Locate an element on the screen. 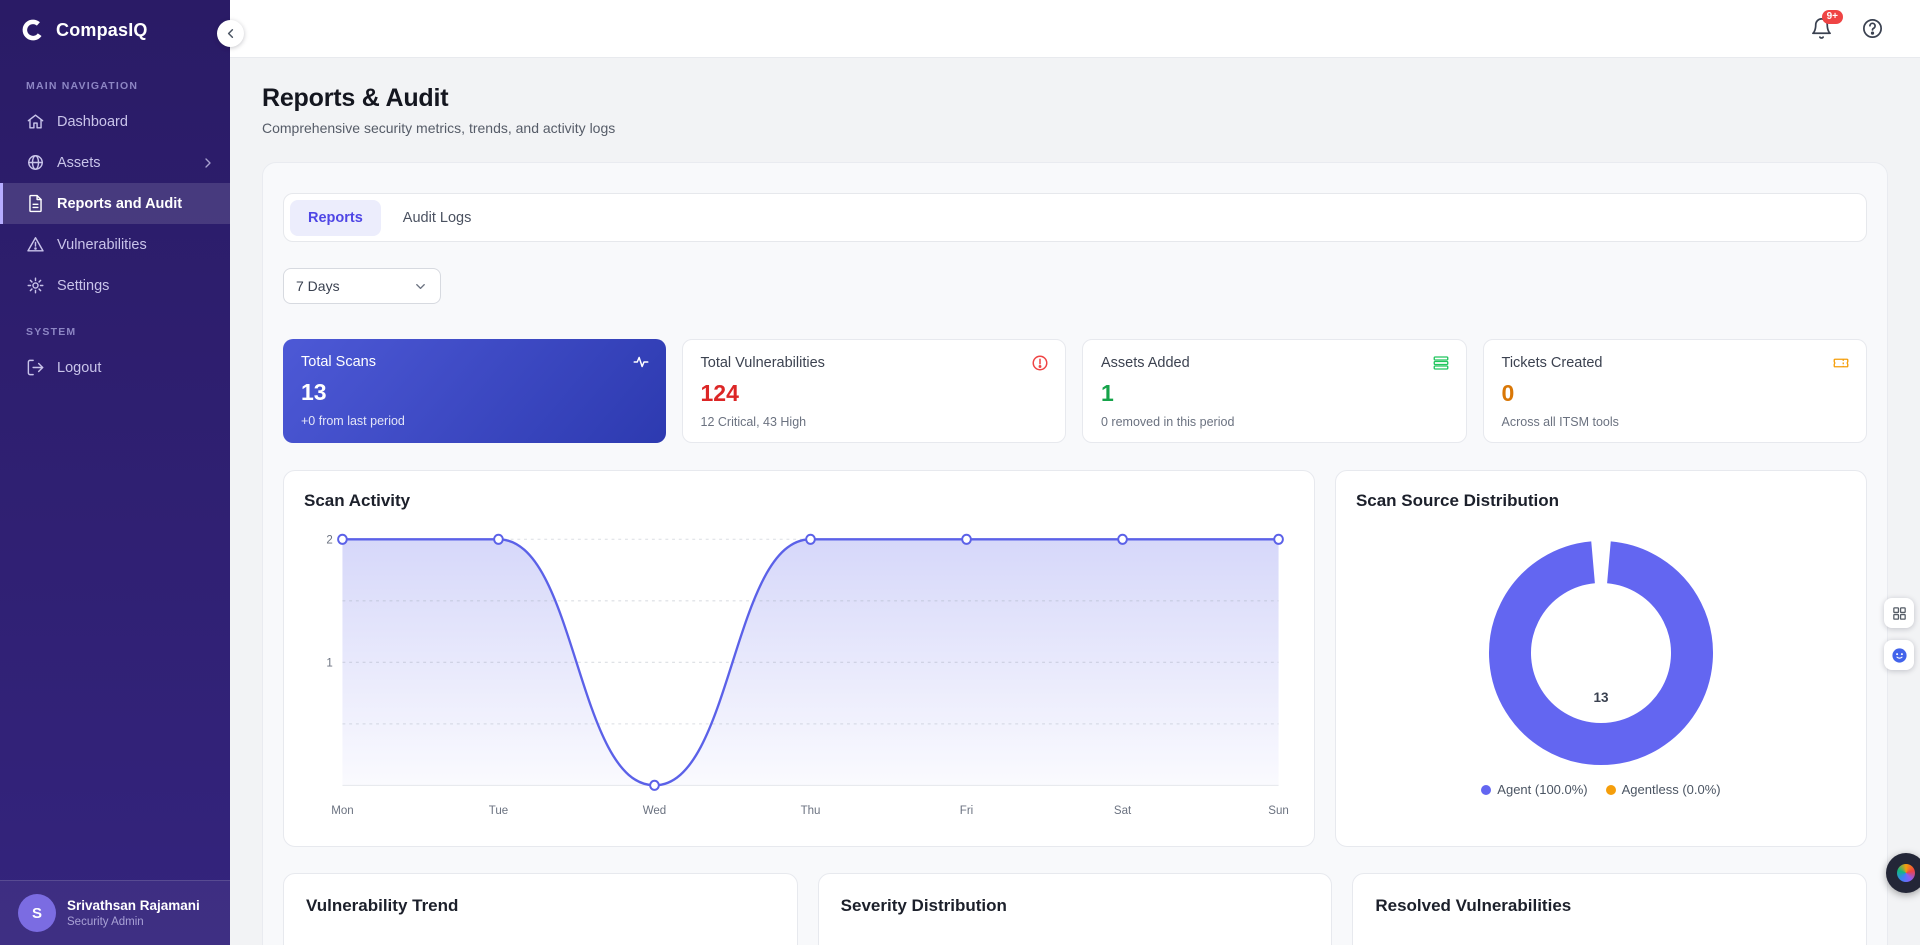 The width and height of the screenshot is (1920, 945). widget-logo-button is located at coordinates (1899, 655).